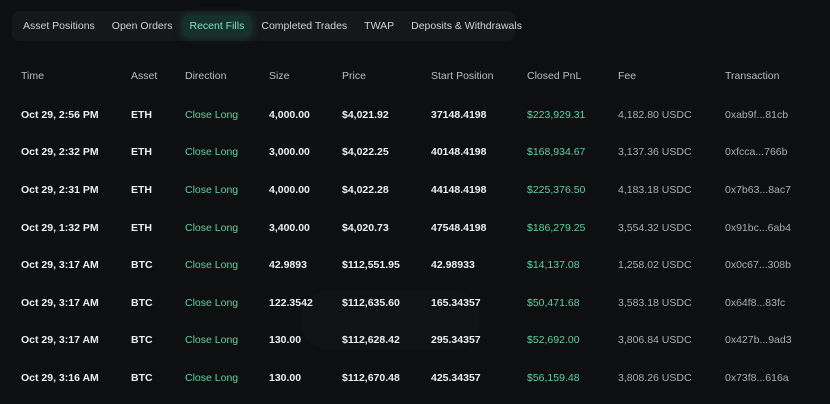  I want to click on tab-twap: TWAP, so click(379, 26).